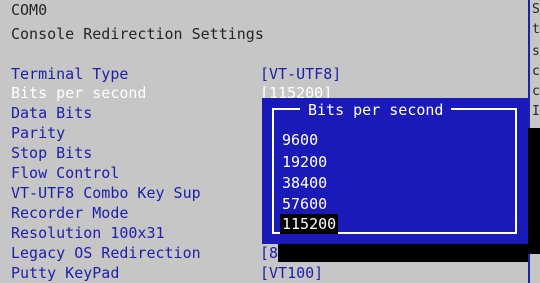 This screenshot has width=540, height=283. Describe the element at coordinates (309, 224) in the screenshot. I see `option-115200-selected: 115200` at that location.